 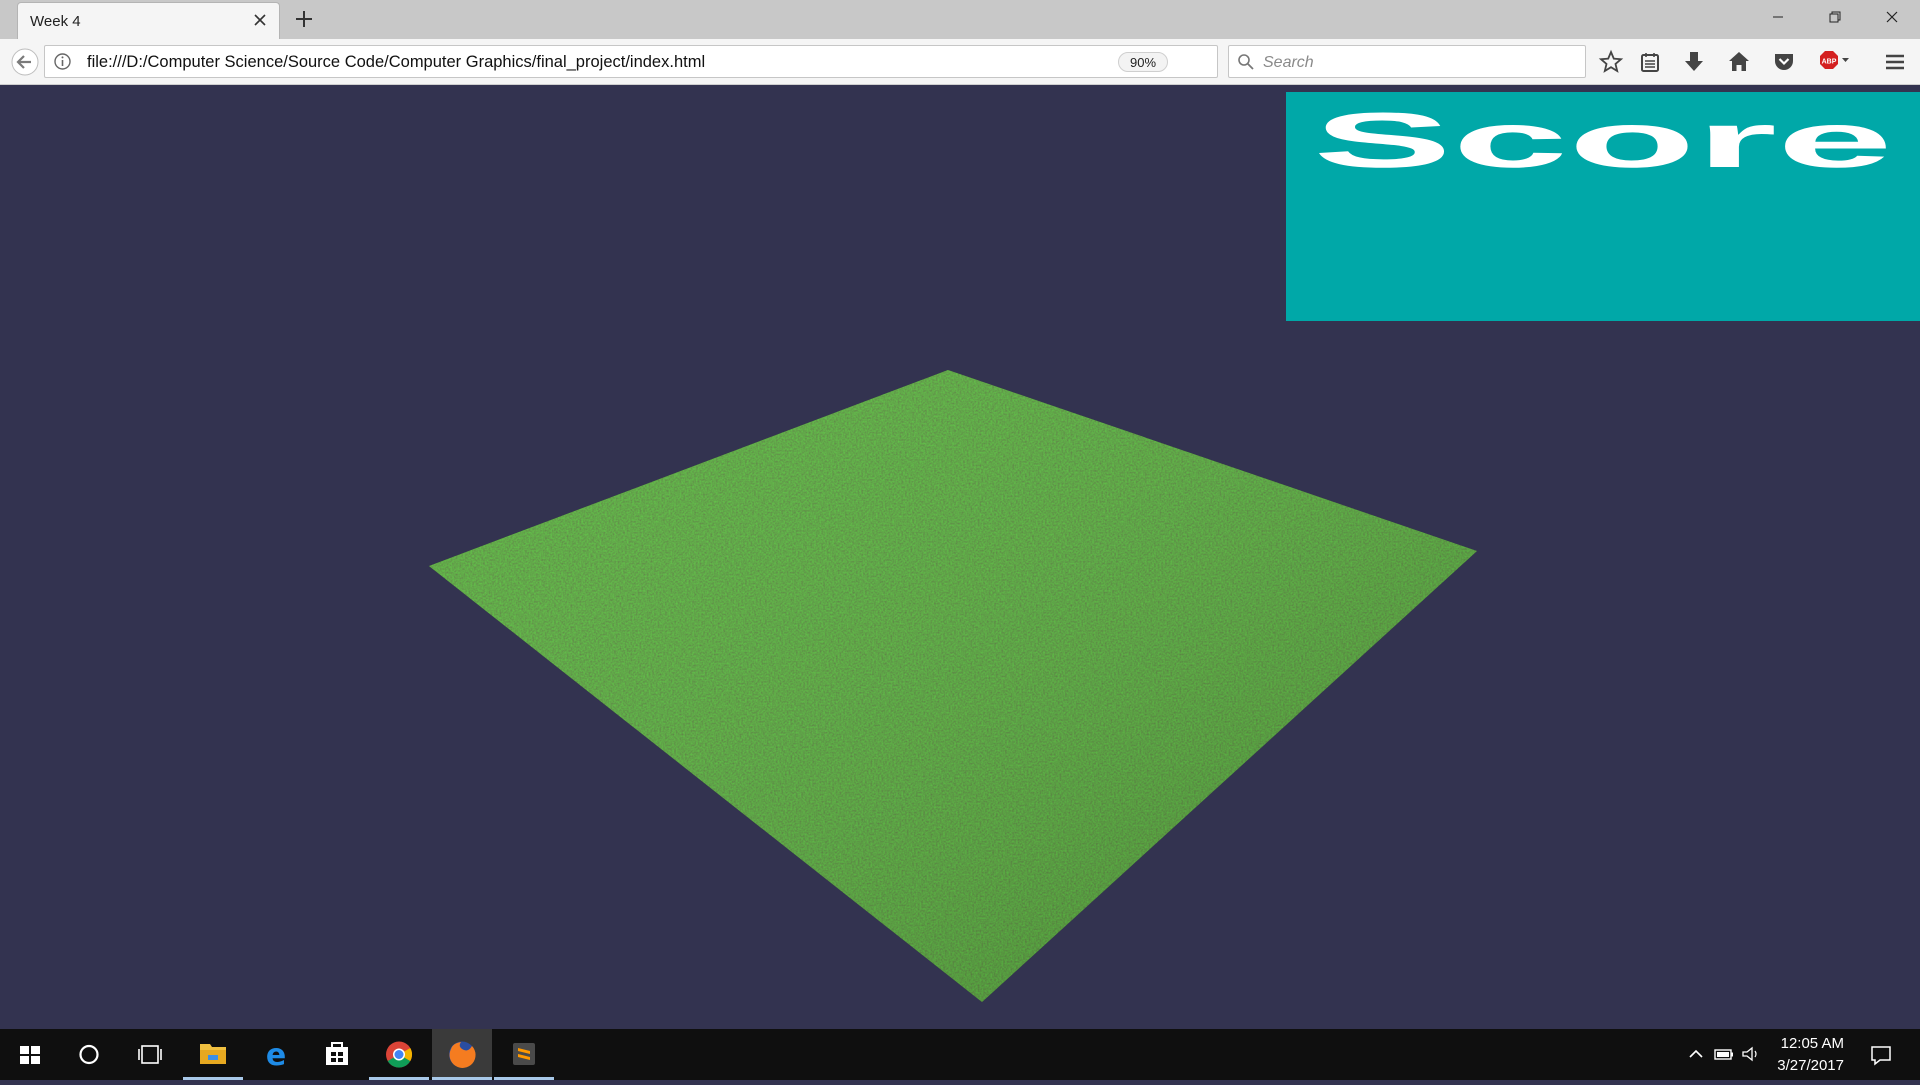 I want to click on chrome-icon, so click(x=399, y=1054).